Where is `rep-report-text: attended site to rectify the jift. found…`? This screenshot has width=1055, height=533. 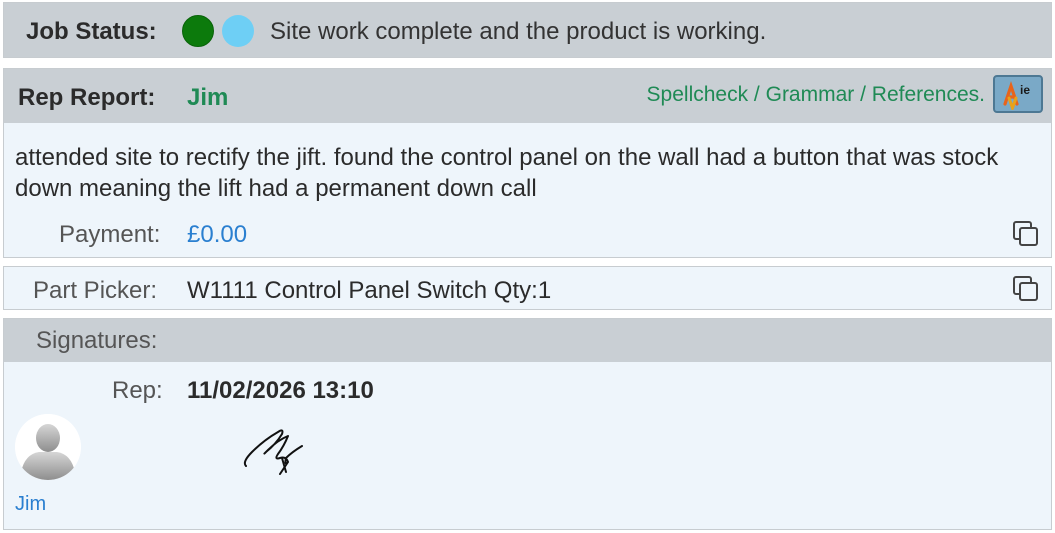 rep-report-text: attended site to rectify the jift. found… is located at coordinates (507, 173).